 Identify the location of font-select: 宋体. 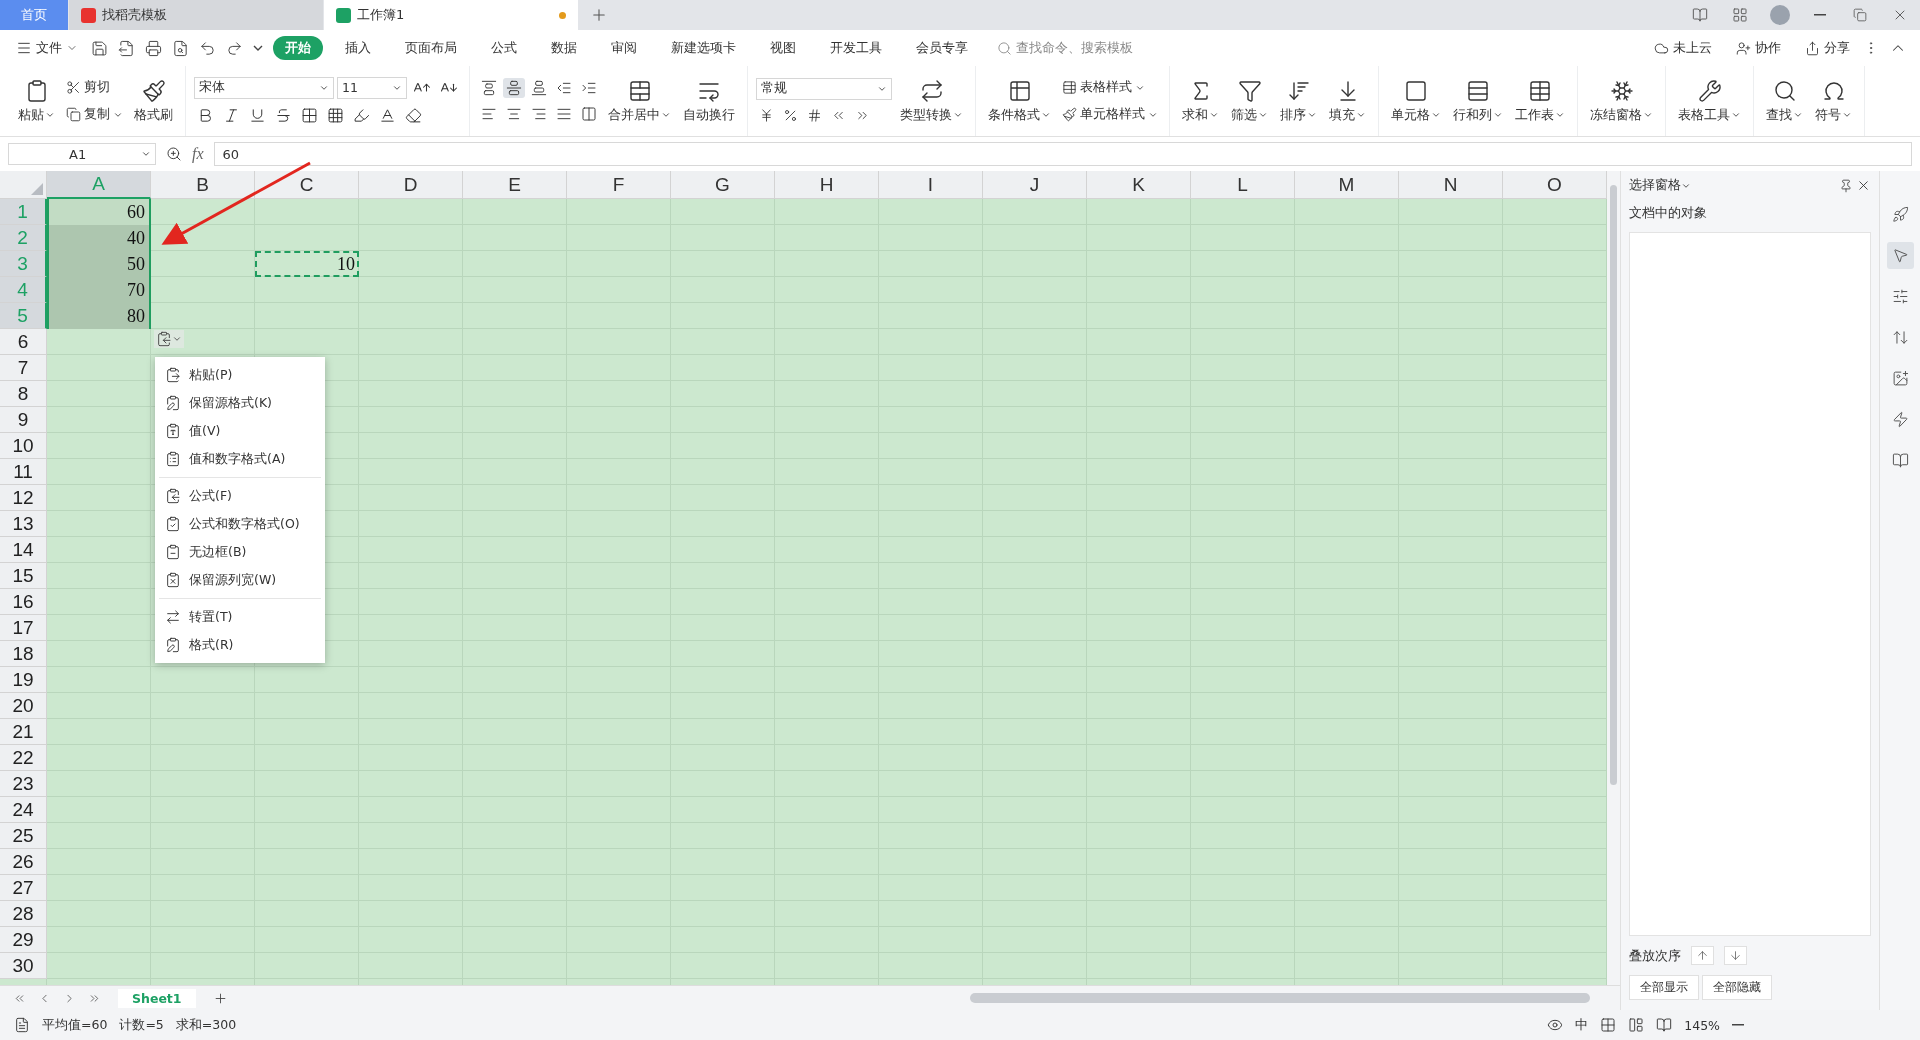
(264, 87).